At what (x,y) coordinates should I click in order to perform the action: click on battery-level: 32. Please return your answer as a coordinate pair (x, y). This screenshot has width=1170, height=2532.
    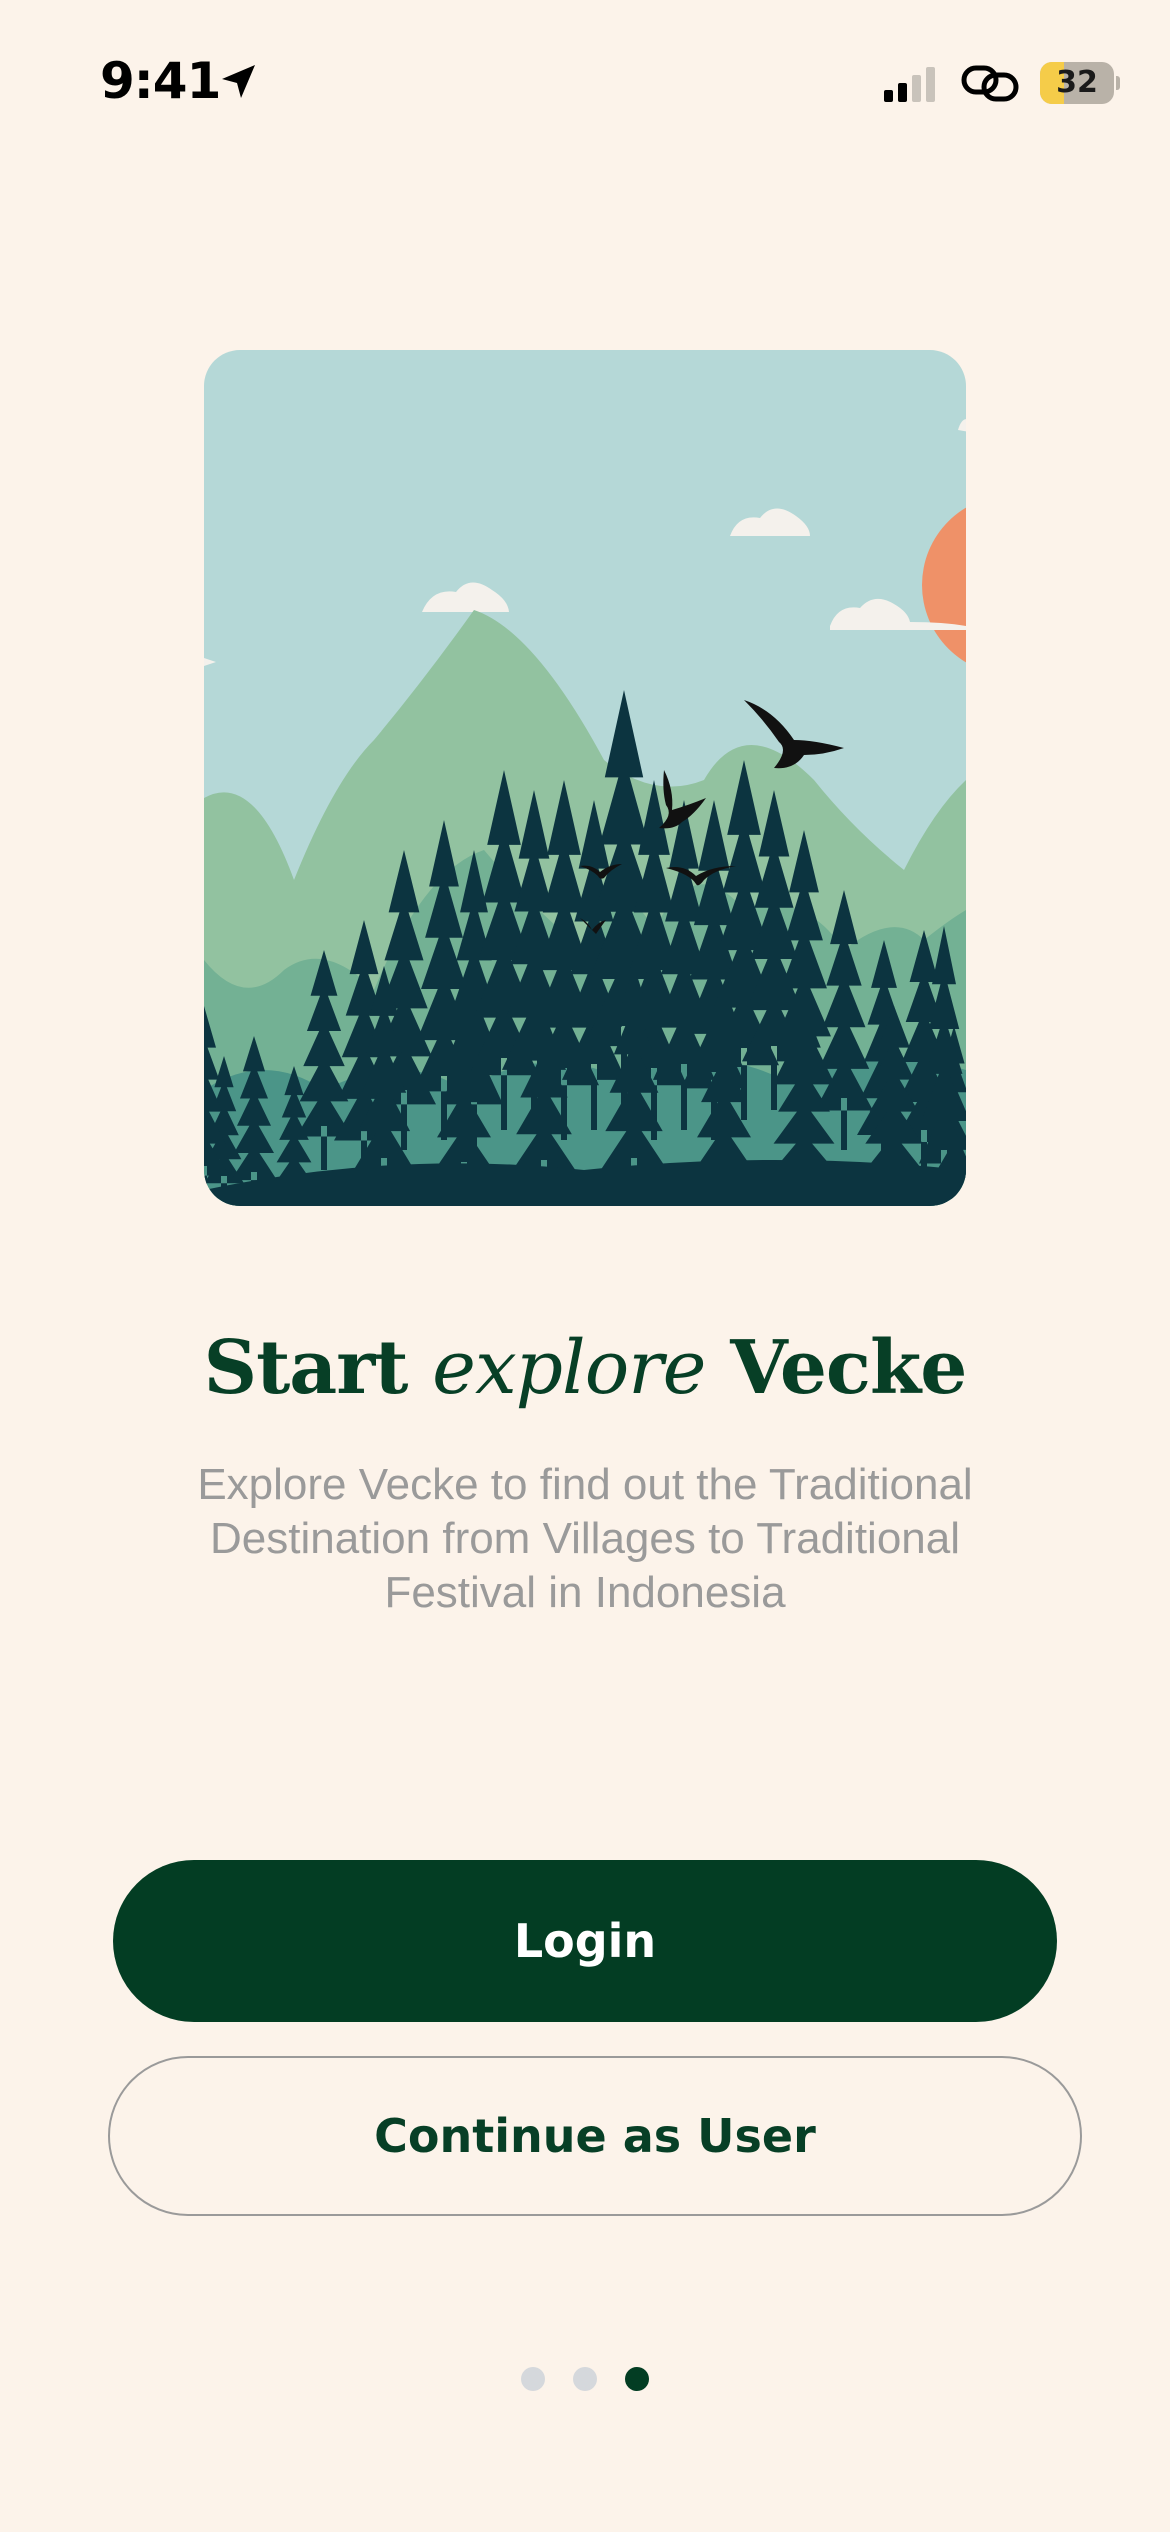
    Looking at the image, I should click on (1077, 82).